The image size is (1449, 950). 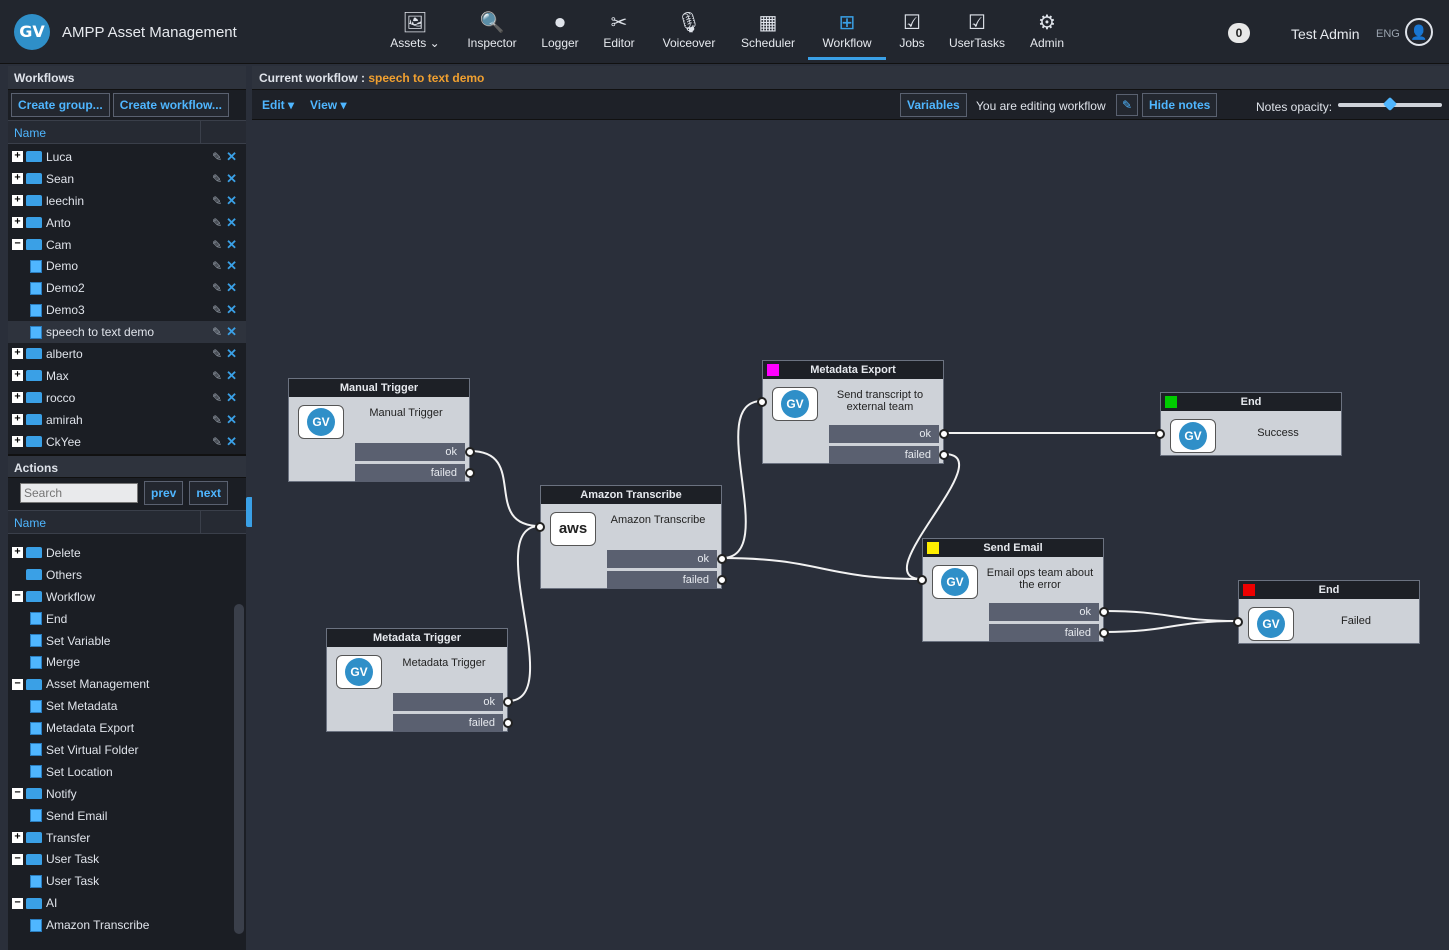 What do you see at coordinates (127, 619) in the screenshot?
I see `tree-item: End` at bounding box center [127, 619].